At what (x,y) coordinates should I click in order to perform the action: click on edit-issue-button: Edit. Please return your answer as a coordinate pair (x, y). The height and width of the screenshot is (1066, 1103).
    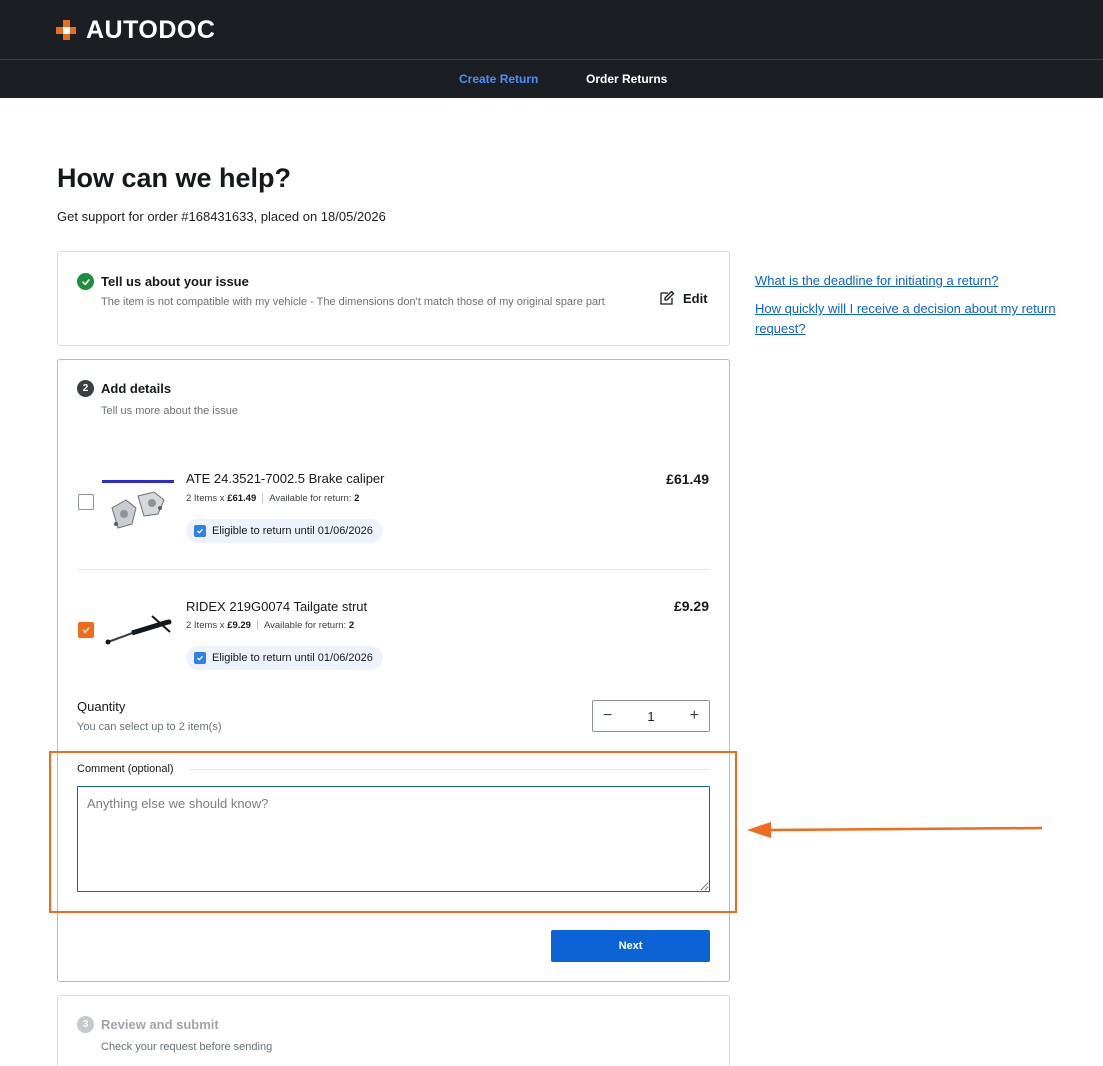
    Looking at the image, I should click on (683, 298).